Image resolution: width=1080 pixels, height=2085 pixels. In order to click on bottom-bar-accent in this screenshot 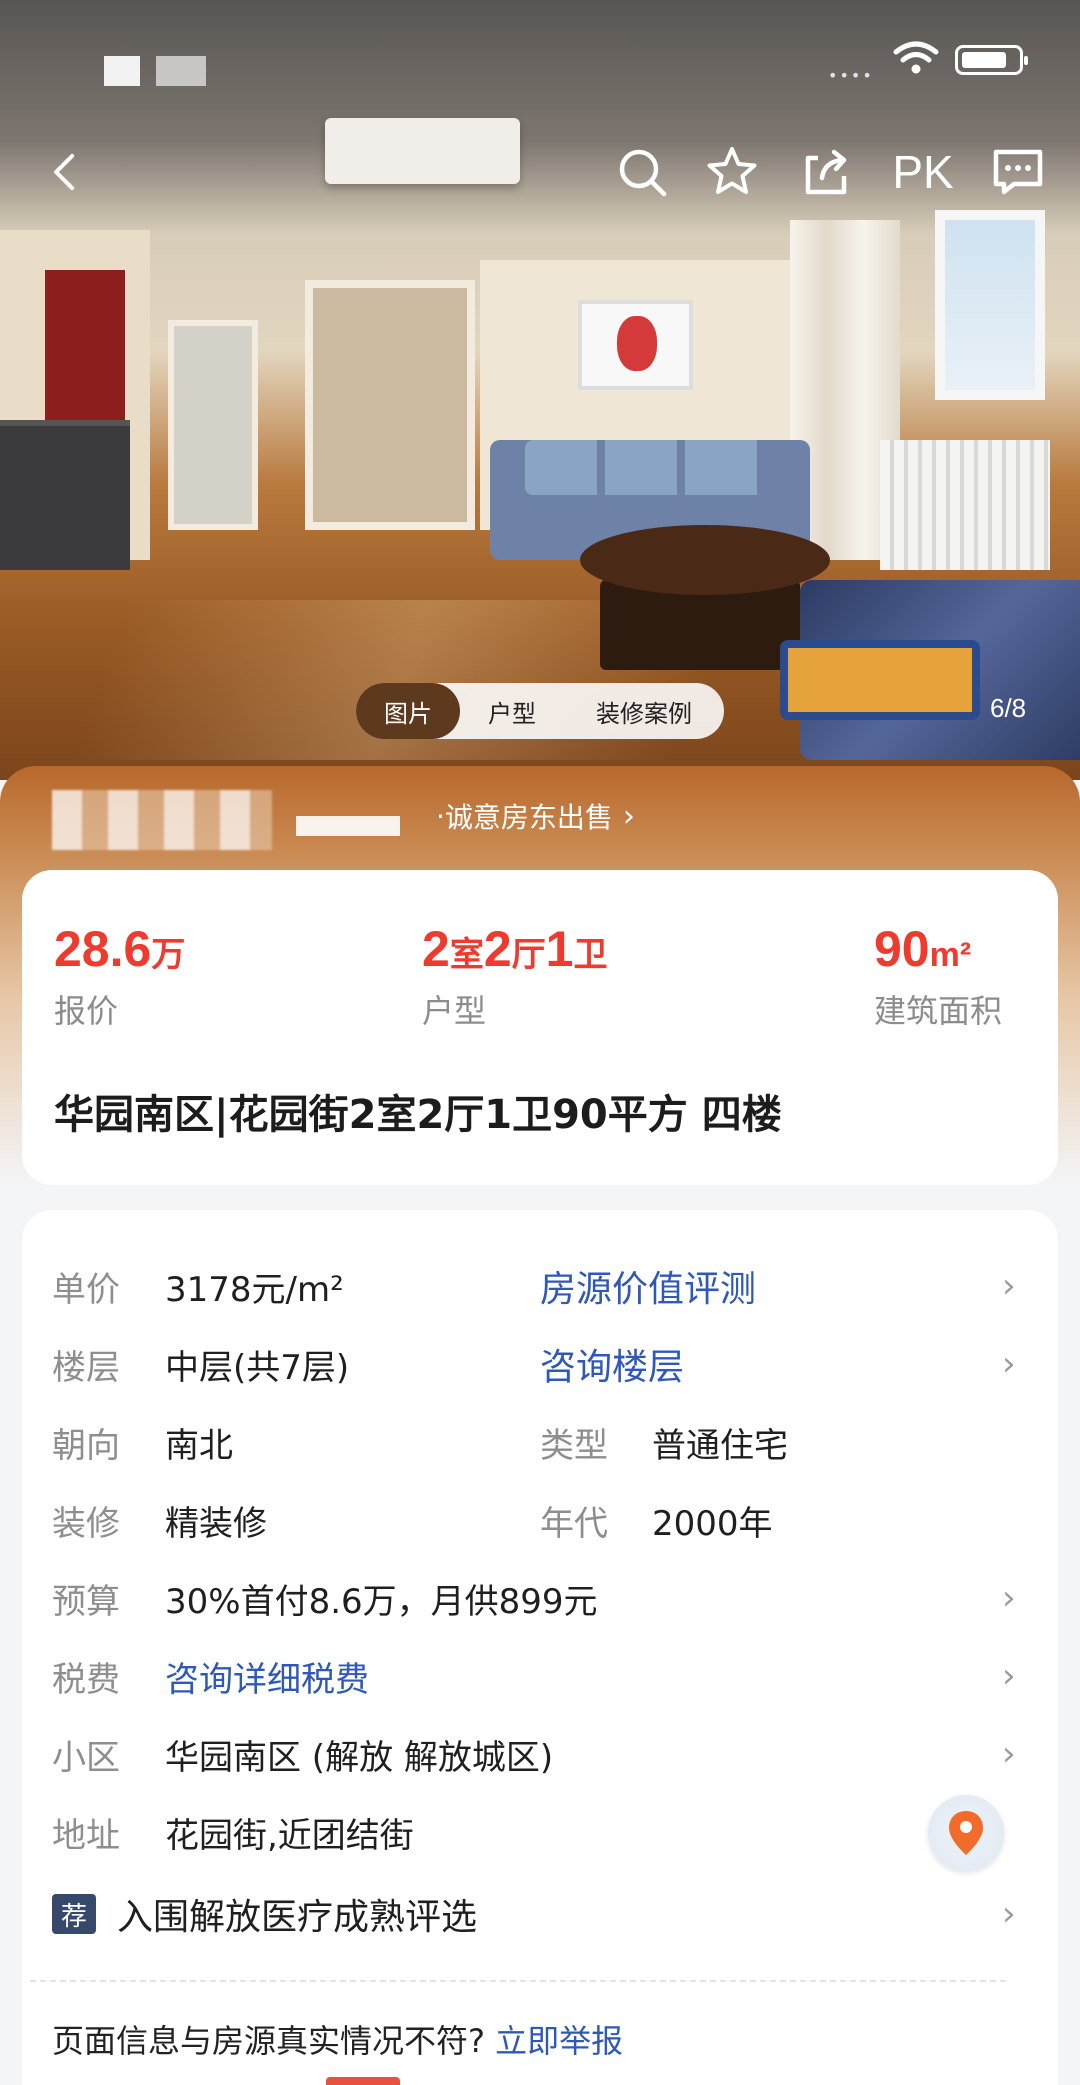, I will do `click(363, 2081)`.